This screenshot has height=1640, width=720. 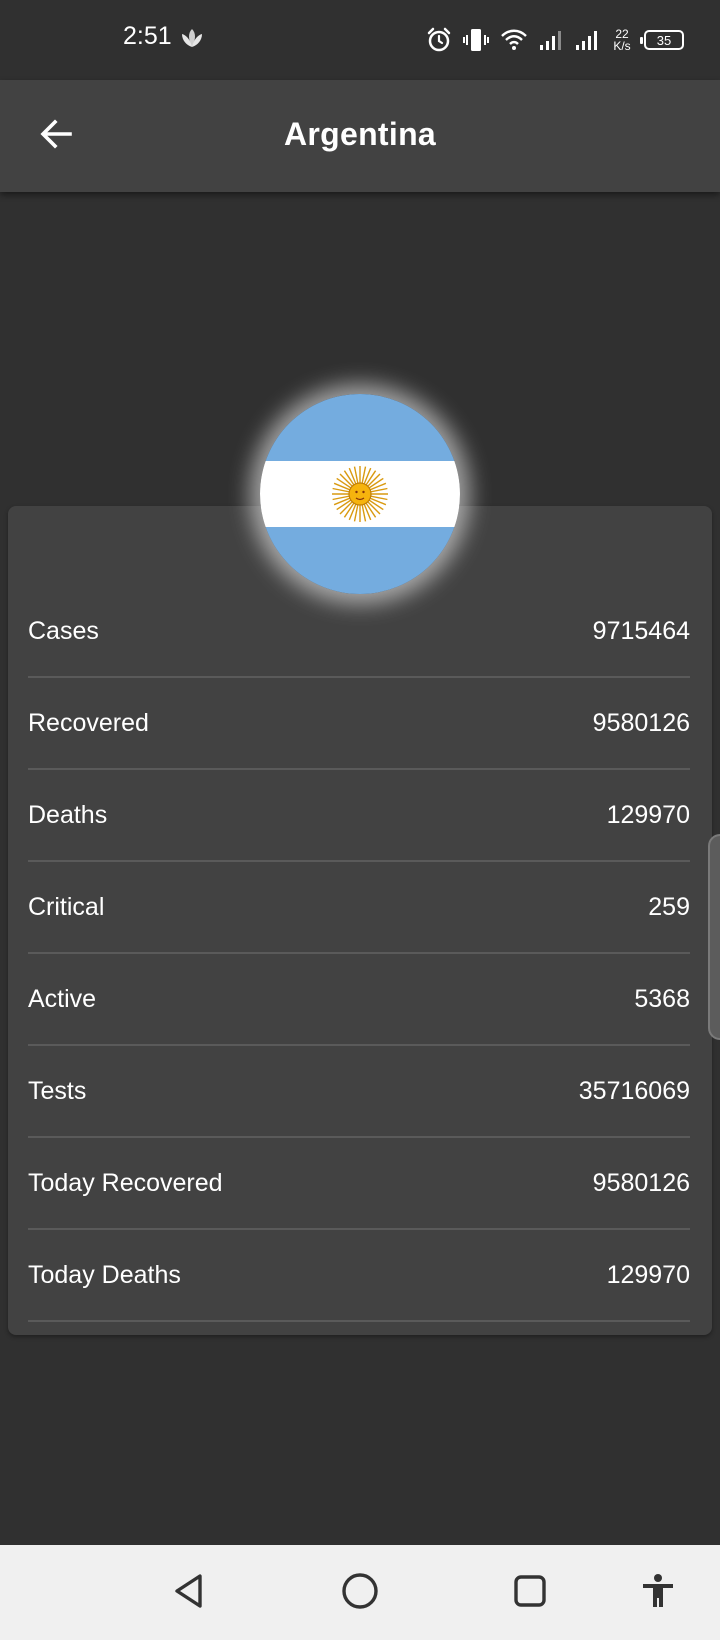 What do you see at coordinates (147, 36) in the screenshot?
I see `status-time: 2:51` at bounding box center [147, 36].